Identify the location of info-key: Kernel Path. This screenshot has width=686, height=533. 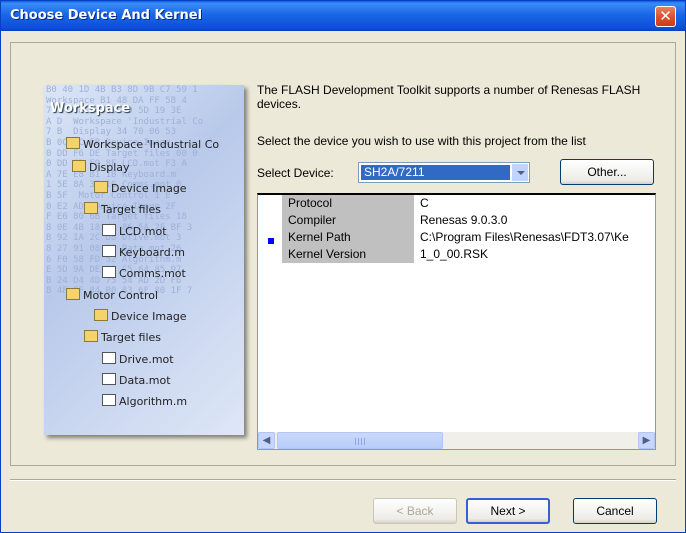
(348, 237).